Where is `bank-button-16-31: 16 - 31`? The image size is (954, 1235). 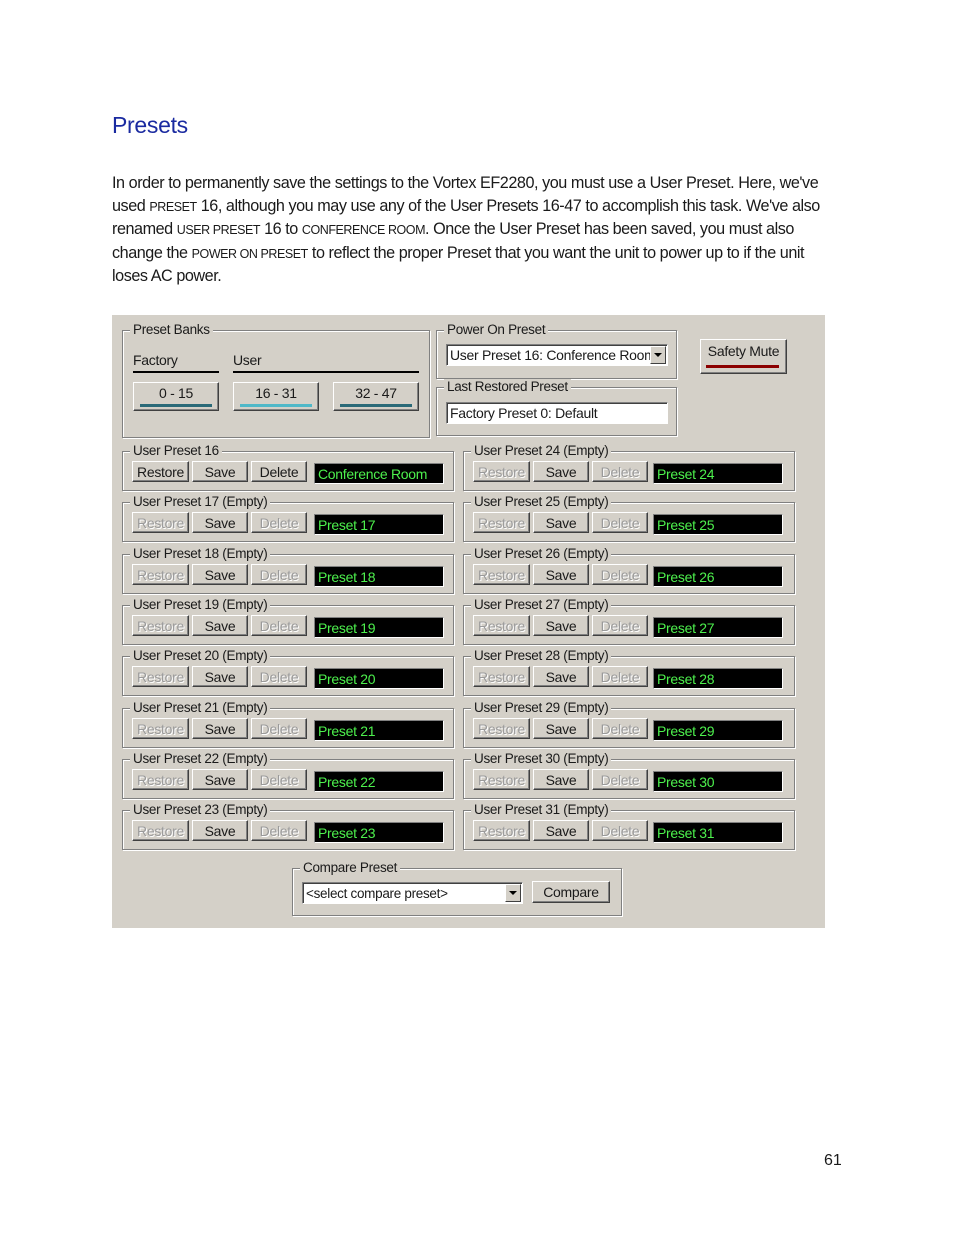
bank-button-16-31: 16 - 31 is located at coordinates (276, 396).